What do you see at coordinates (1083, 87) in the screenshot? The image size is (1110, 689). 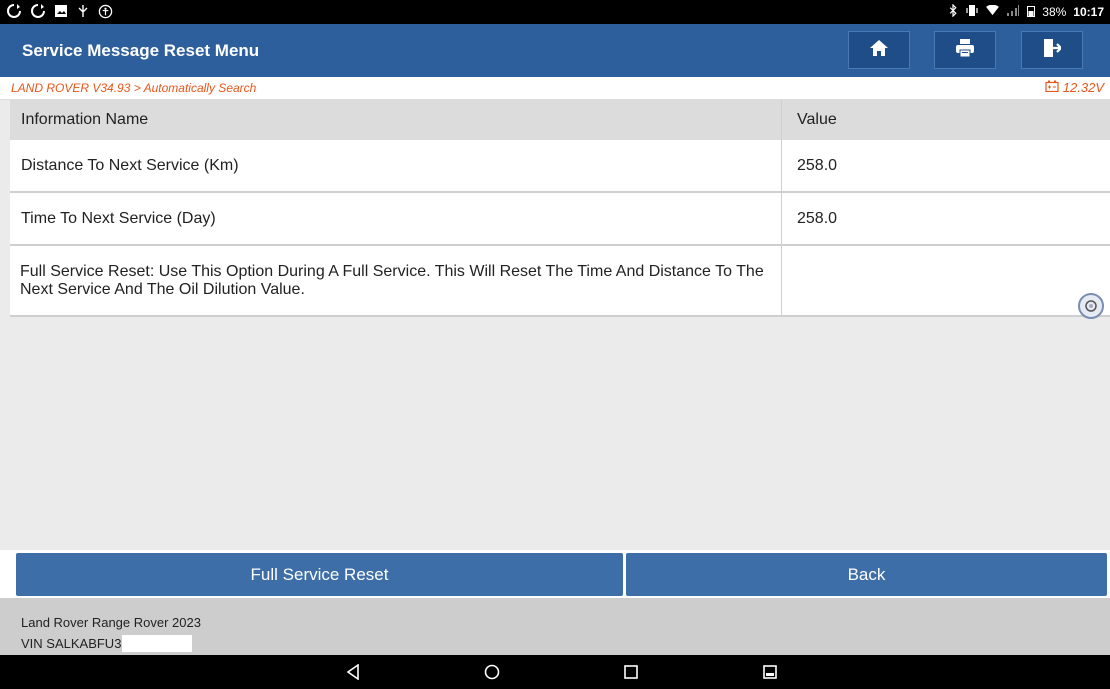 I see `voltage-value: 12.32V` at bounding box center [1083, 87].